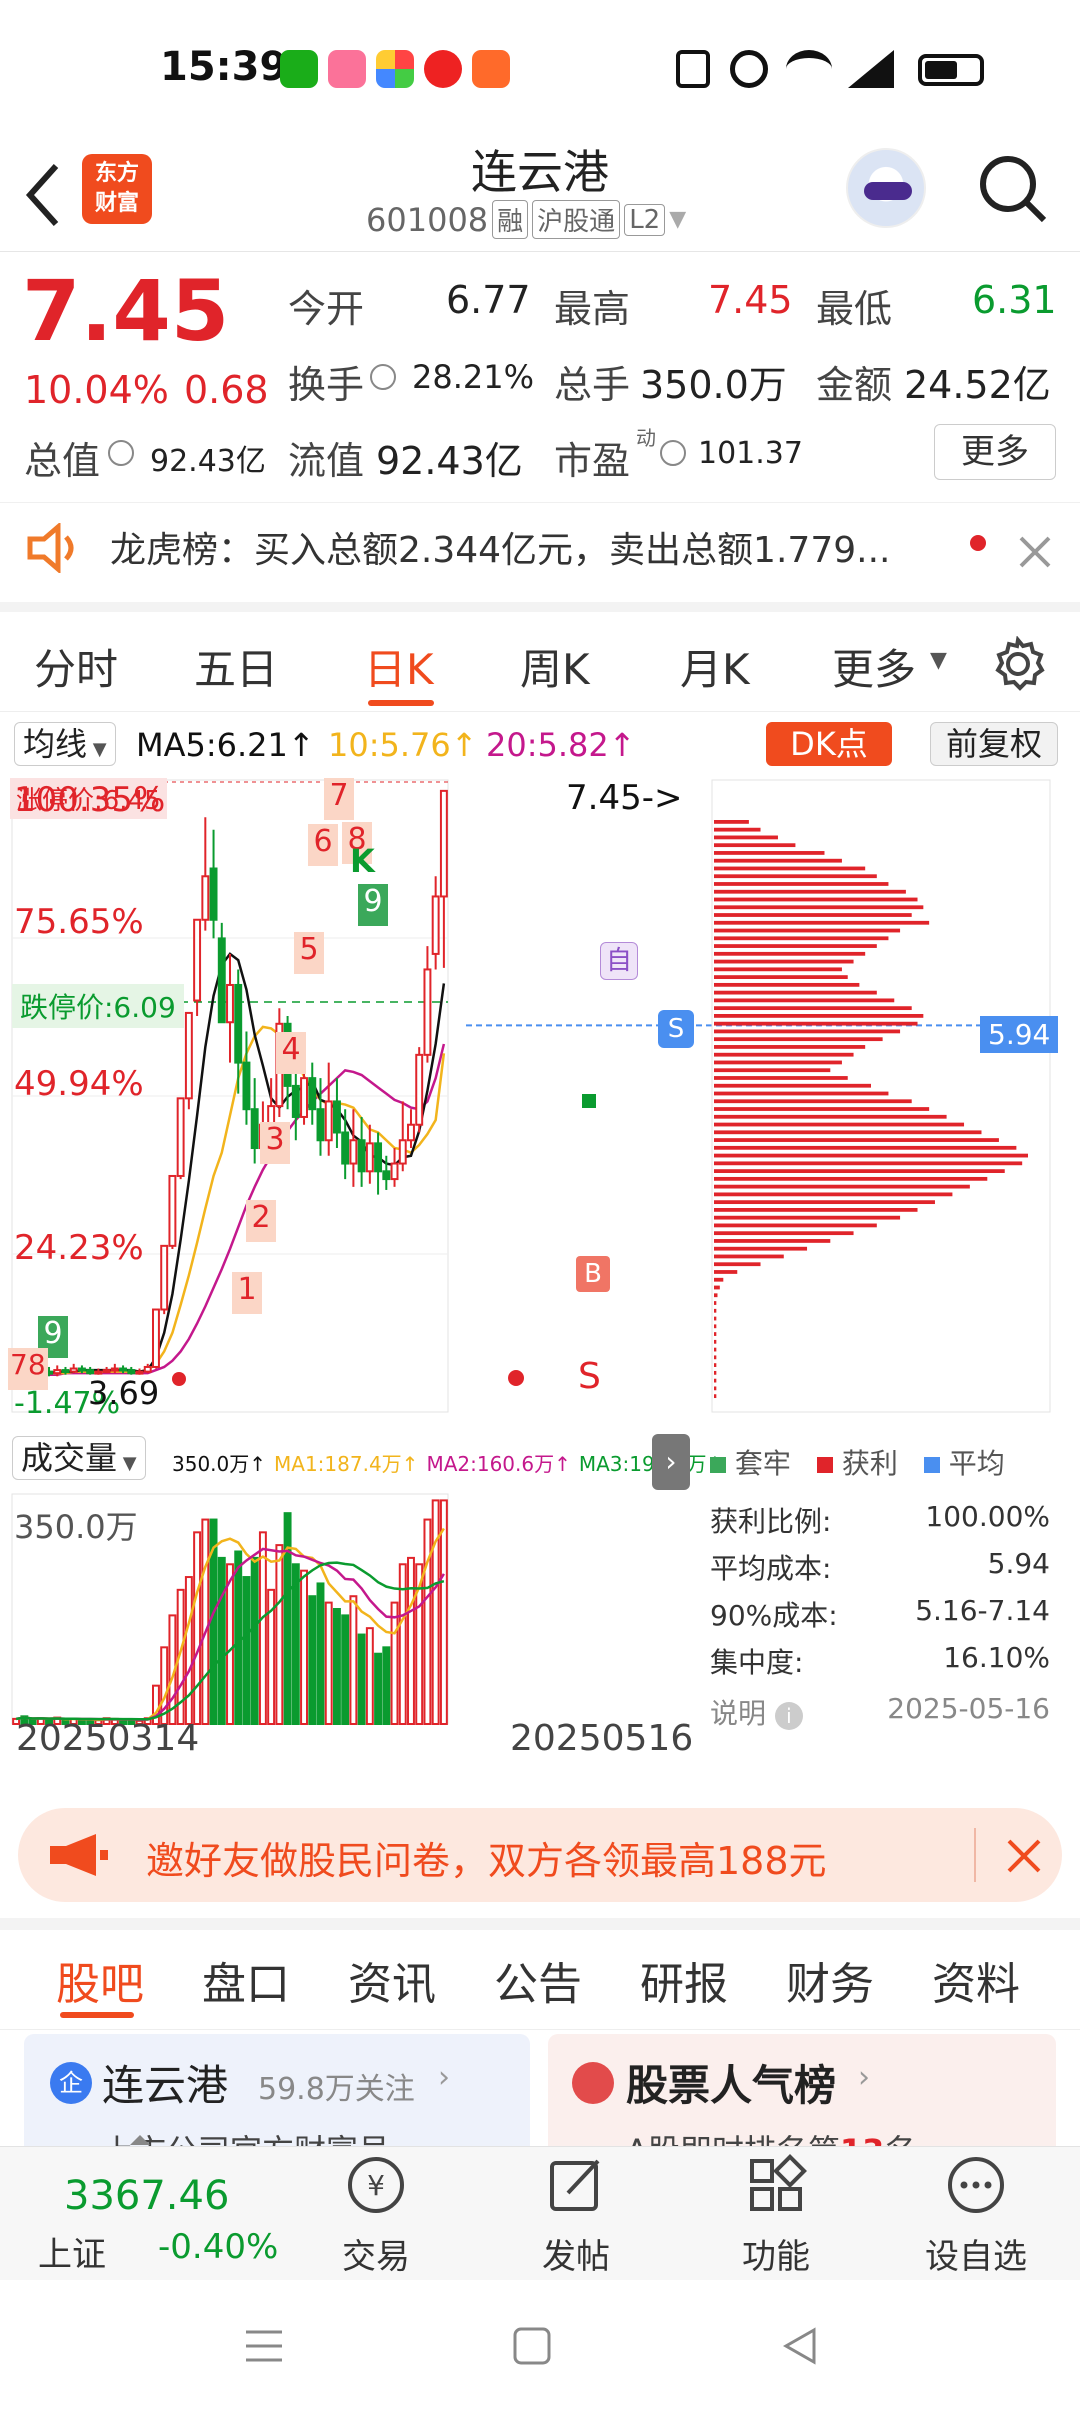  I want to click on tab-financials: 财务, so click(830, 1980).